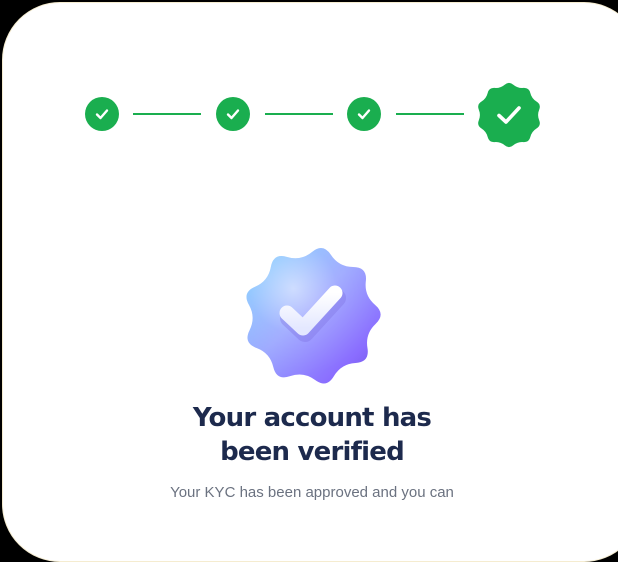 This screenshot has width=618, height=562. I want to click on page-title: Your account has, so click(312, 418).